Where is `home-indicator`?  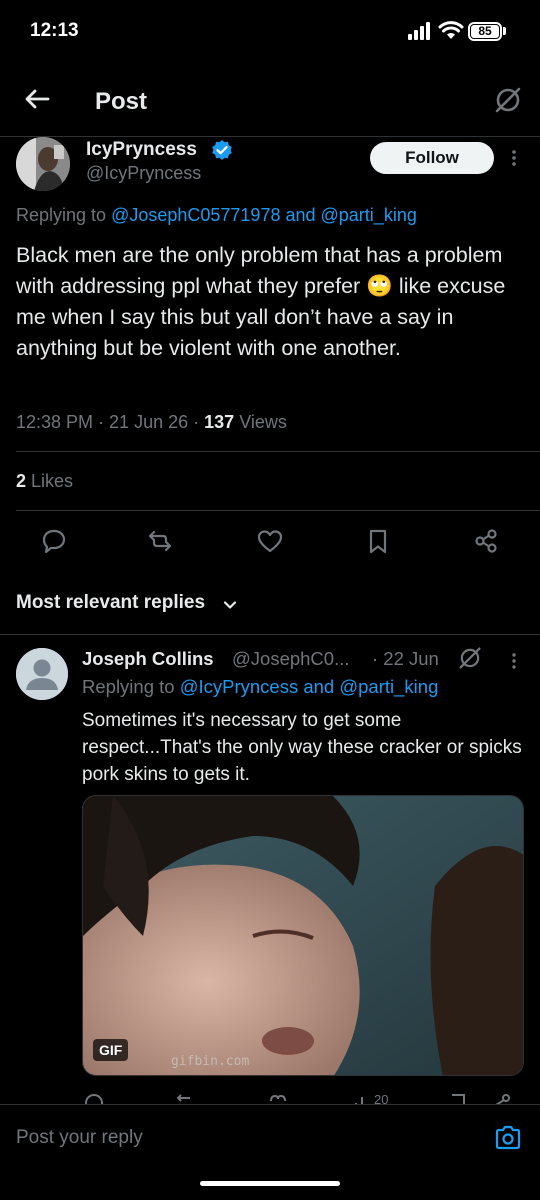 home-indicator is located at coordinates (270, 1183).